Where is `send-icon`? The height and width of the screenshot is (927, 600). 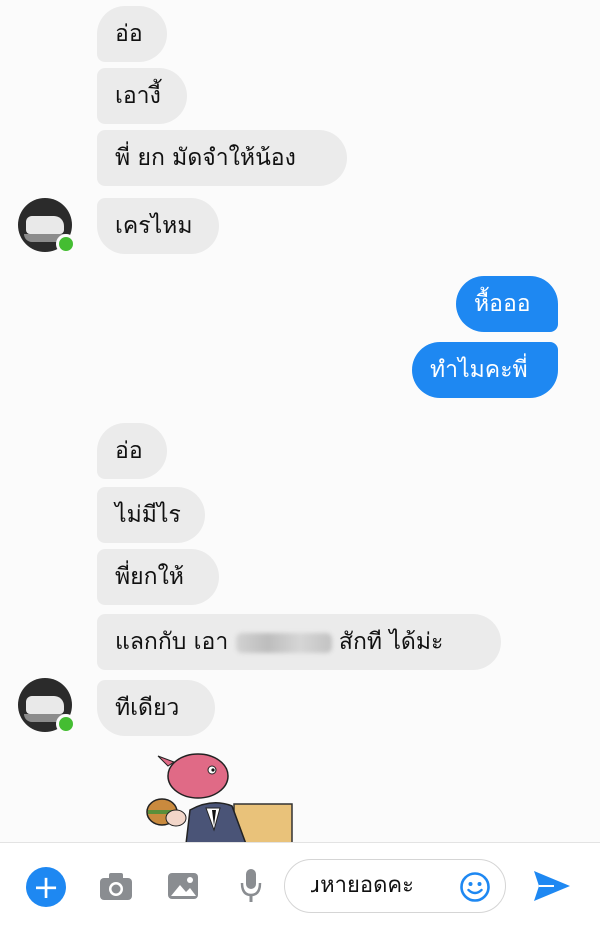
send-icon is located at coordinates (552, 886).